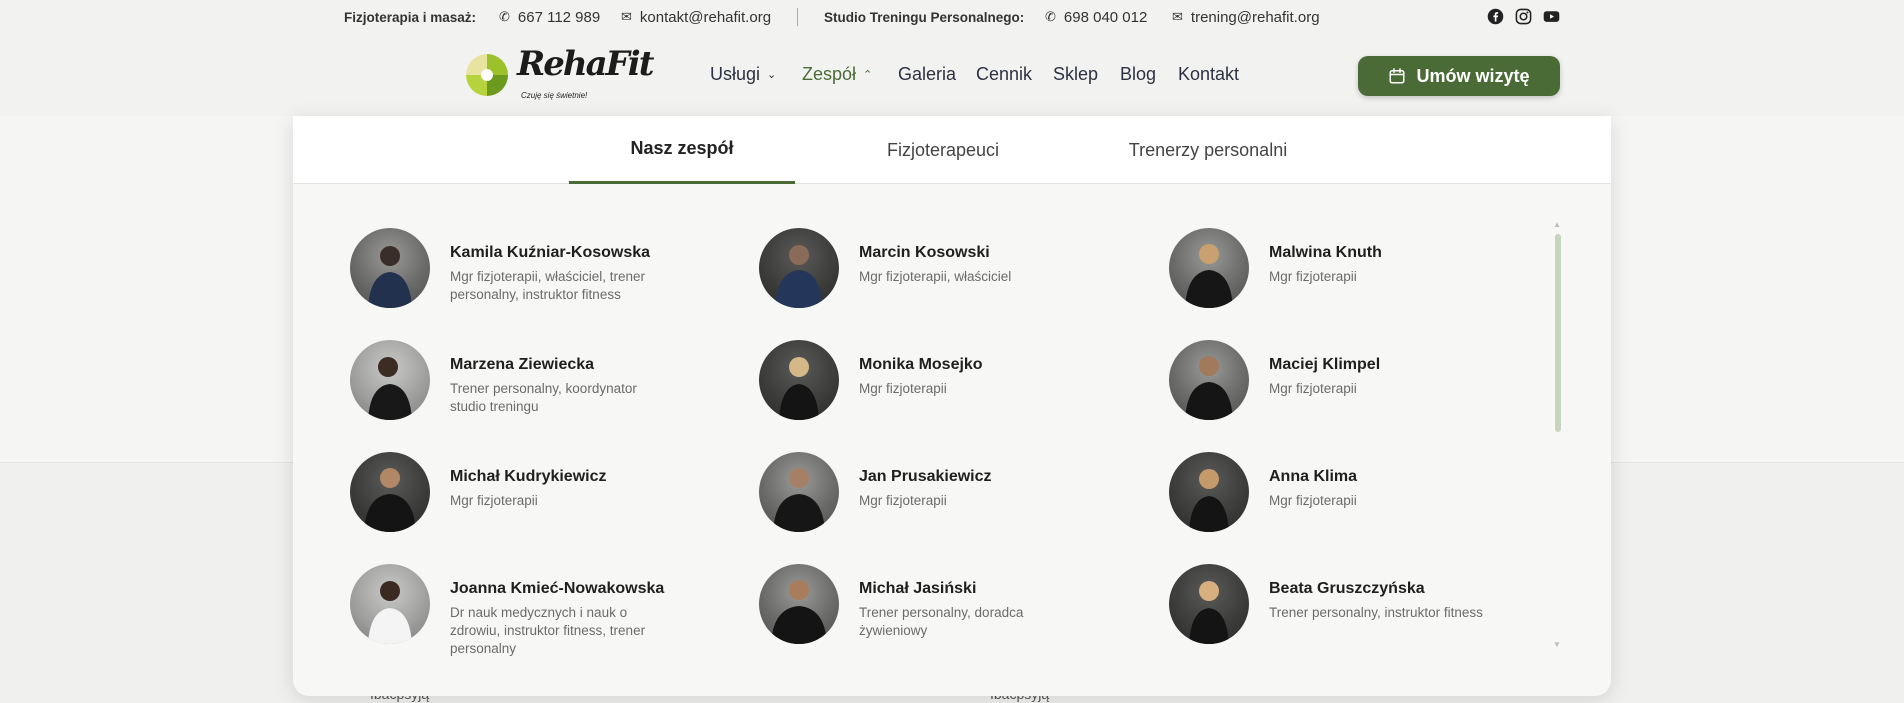 The width and height of the screenshot is (1904, 703). Describe the element at coordinates (1551, 16) in the screenshot. I see `youtube-icon` at that location.